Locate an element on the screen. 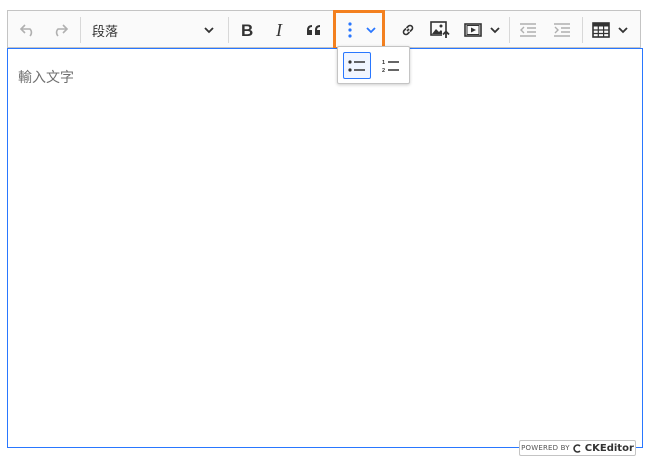  table-button is located at coordinates (610, 30).